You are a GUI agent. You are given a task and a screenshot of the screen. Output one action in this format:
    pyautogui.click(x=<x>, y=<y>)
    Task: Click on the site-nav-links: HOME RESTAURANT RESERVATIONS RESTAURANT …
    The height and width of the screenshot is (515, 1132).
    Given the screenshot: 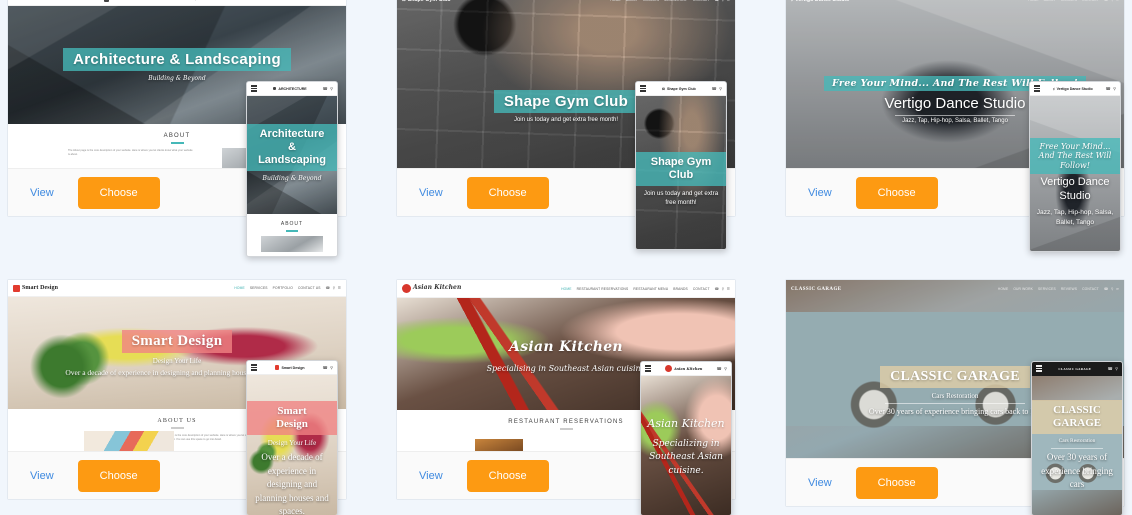 What is the action you would take?
    pyautogui.click(x=635, y=289)
    